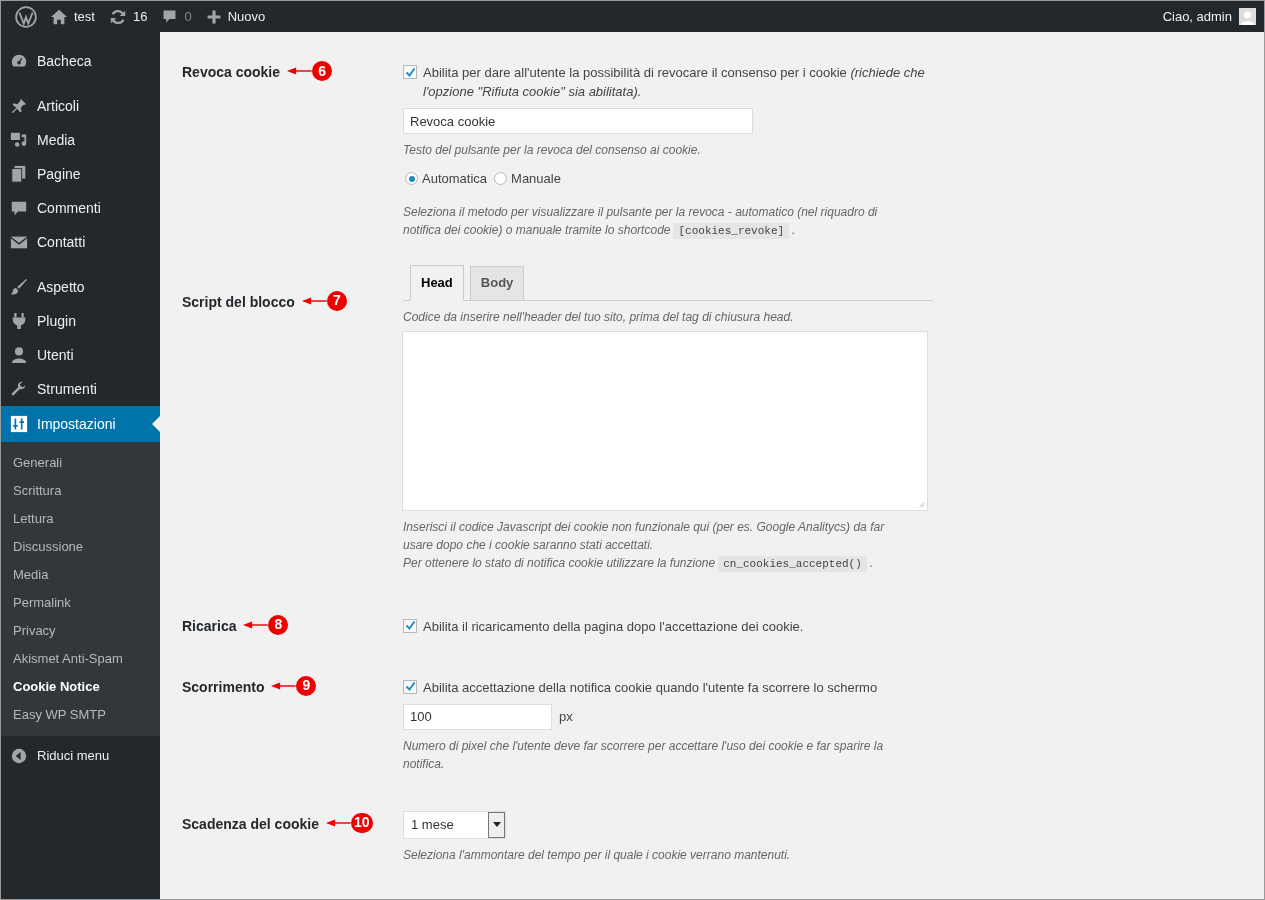 The image size is (1265, 900). Describe the element at coordinates (641, 221) in the screenshot. I see `help-text: Seleziona il metodo per visualizzare il pulsante per la revoca - automatico (nel riquadro di notifica dei cookie) o manuale tramite lo shortcode [cookies_revoke] .` at that location.